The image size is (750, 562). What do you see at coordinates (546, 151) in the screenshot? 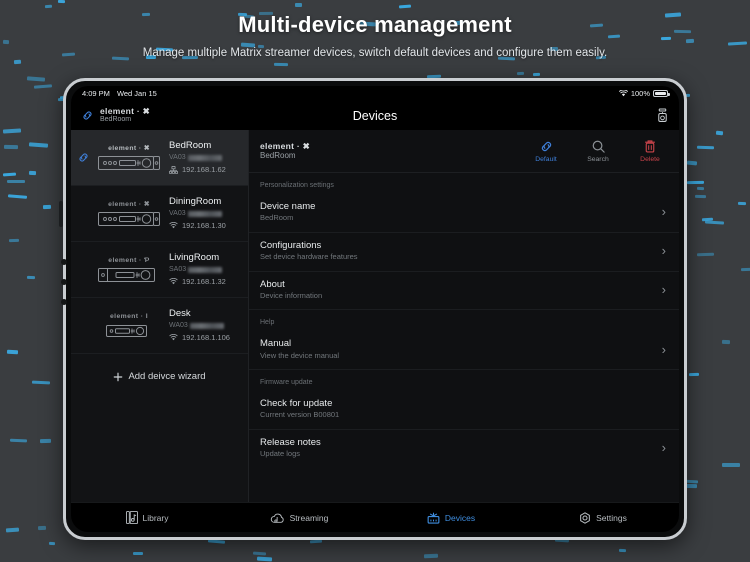
I see `default-action-button: Default` at bounding box center [546, 151].